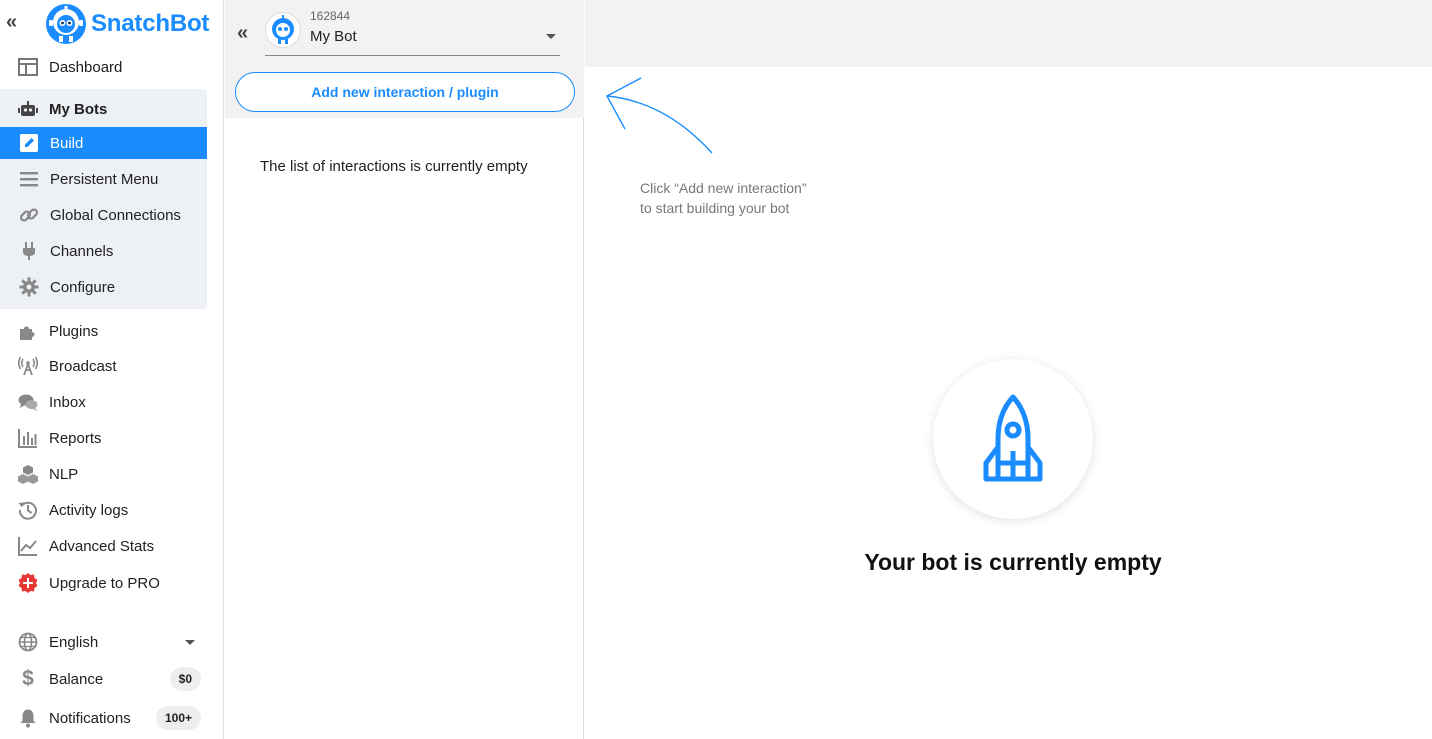 The height and width of the screenshot is (739, 1432). Describe the element at coordinates (90, 718) in the screenshot. I see `notifications-label: Notifications` at that location.